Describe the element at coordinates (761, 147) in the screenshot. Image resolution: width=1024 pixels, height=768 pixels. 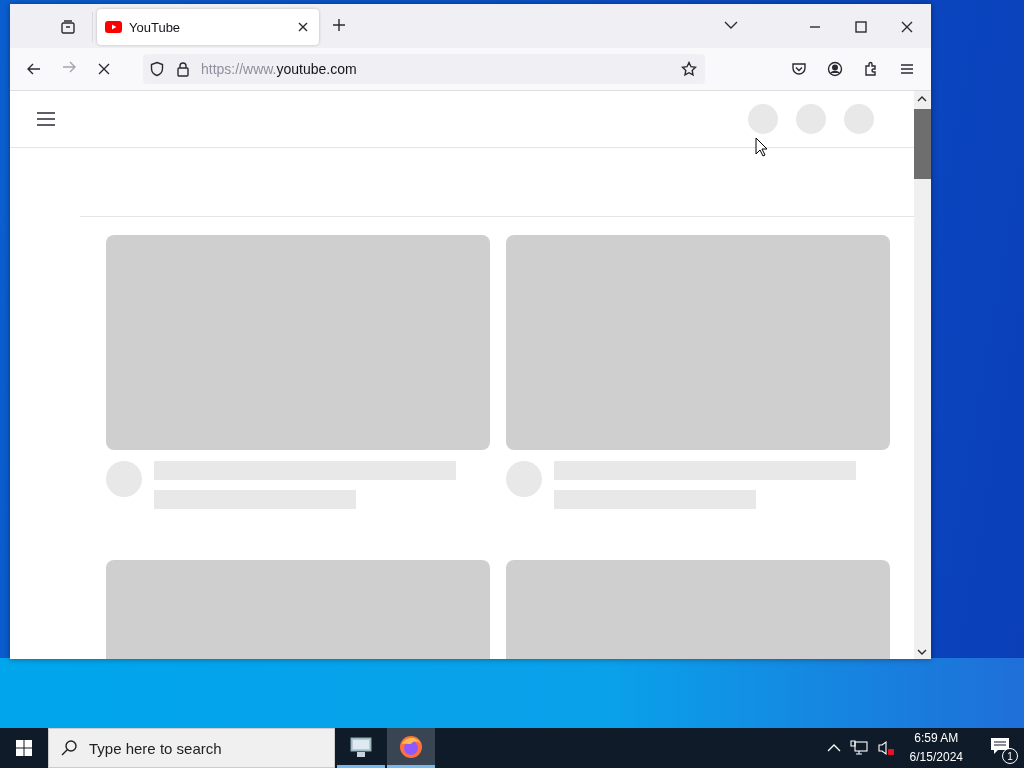
I see `mouse-pointer-icon` at that location.